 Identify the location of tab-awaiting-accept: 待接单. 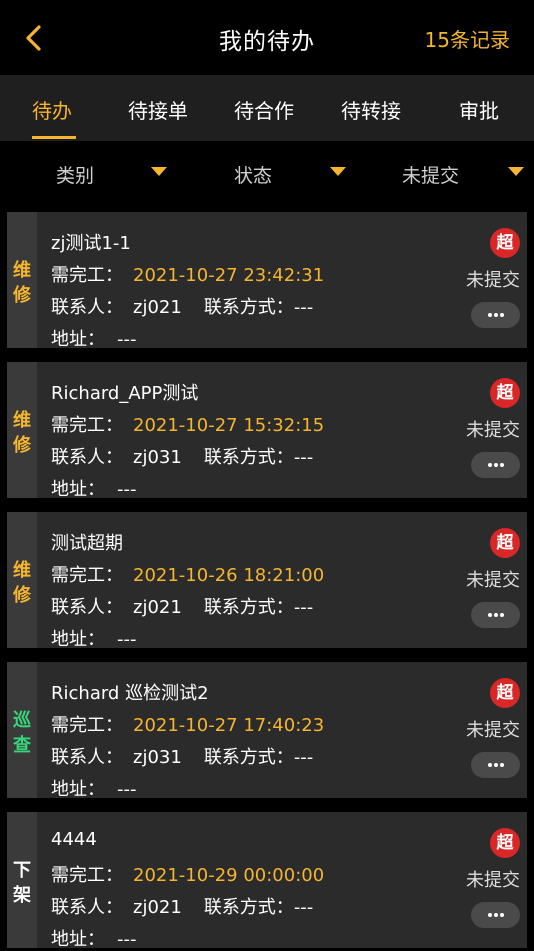
(158, 109).